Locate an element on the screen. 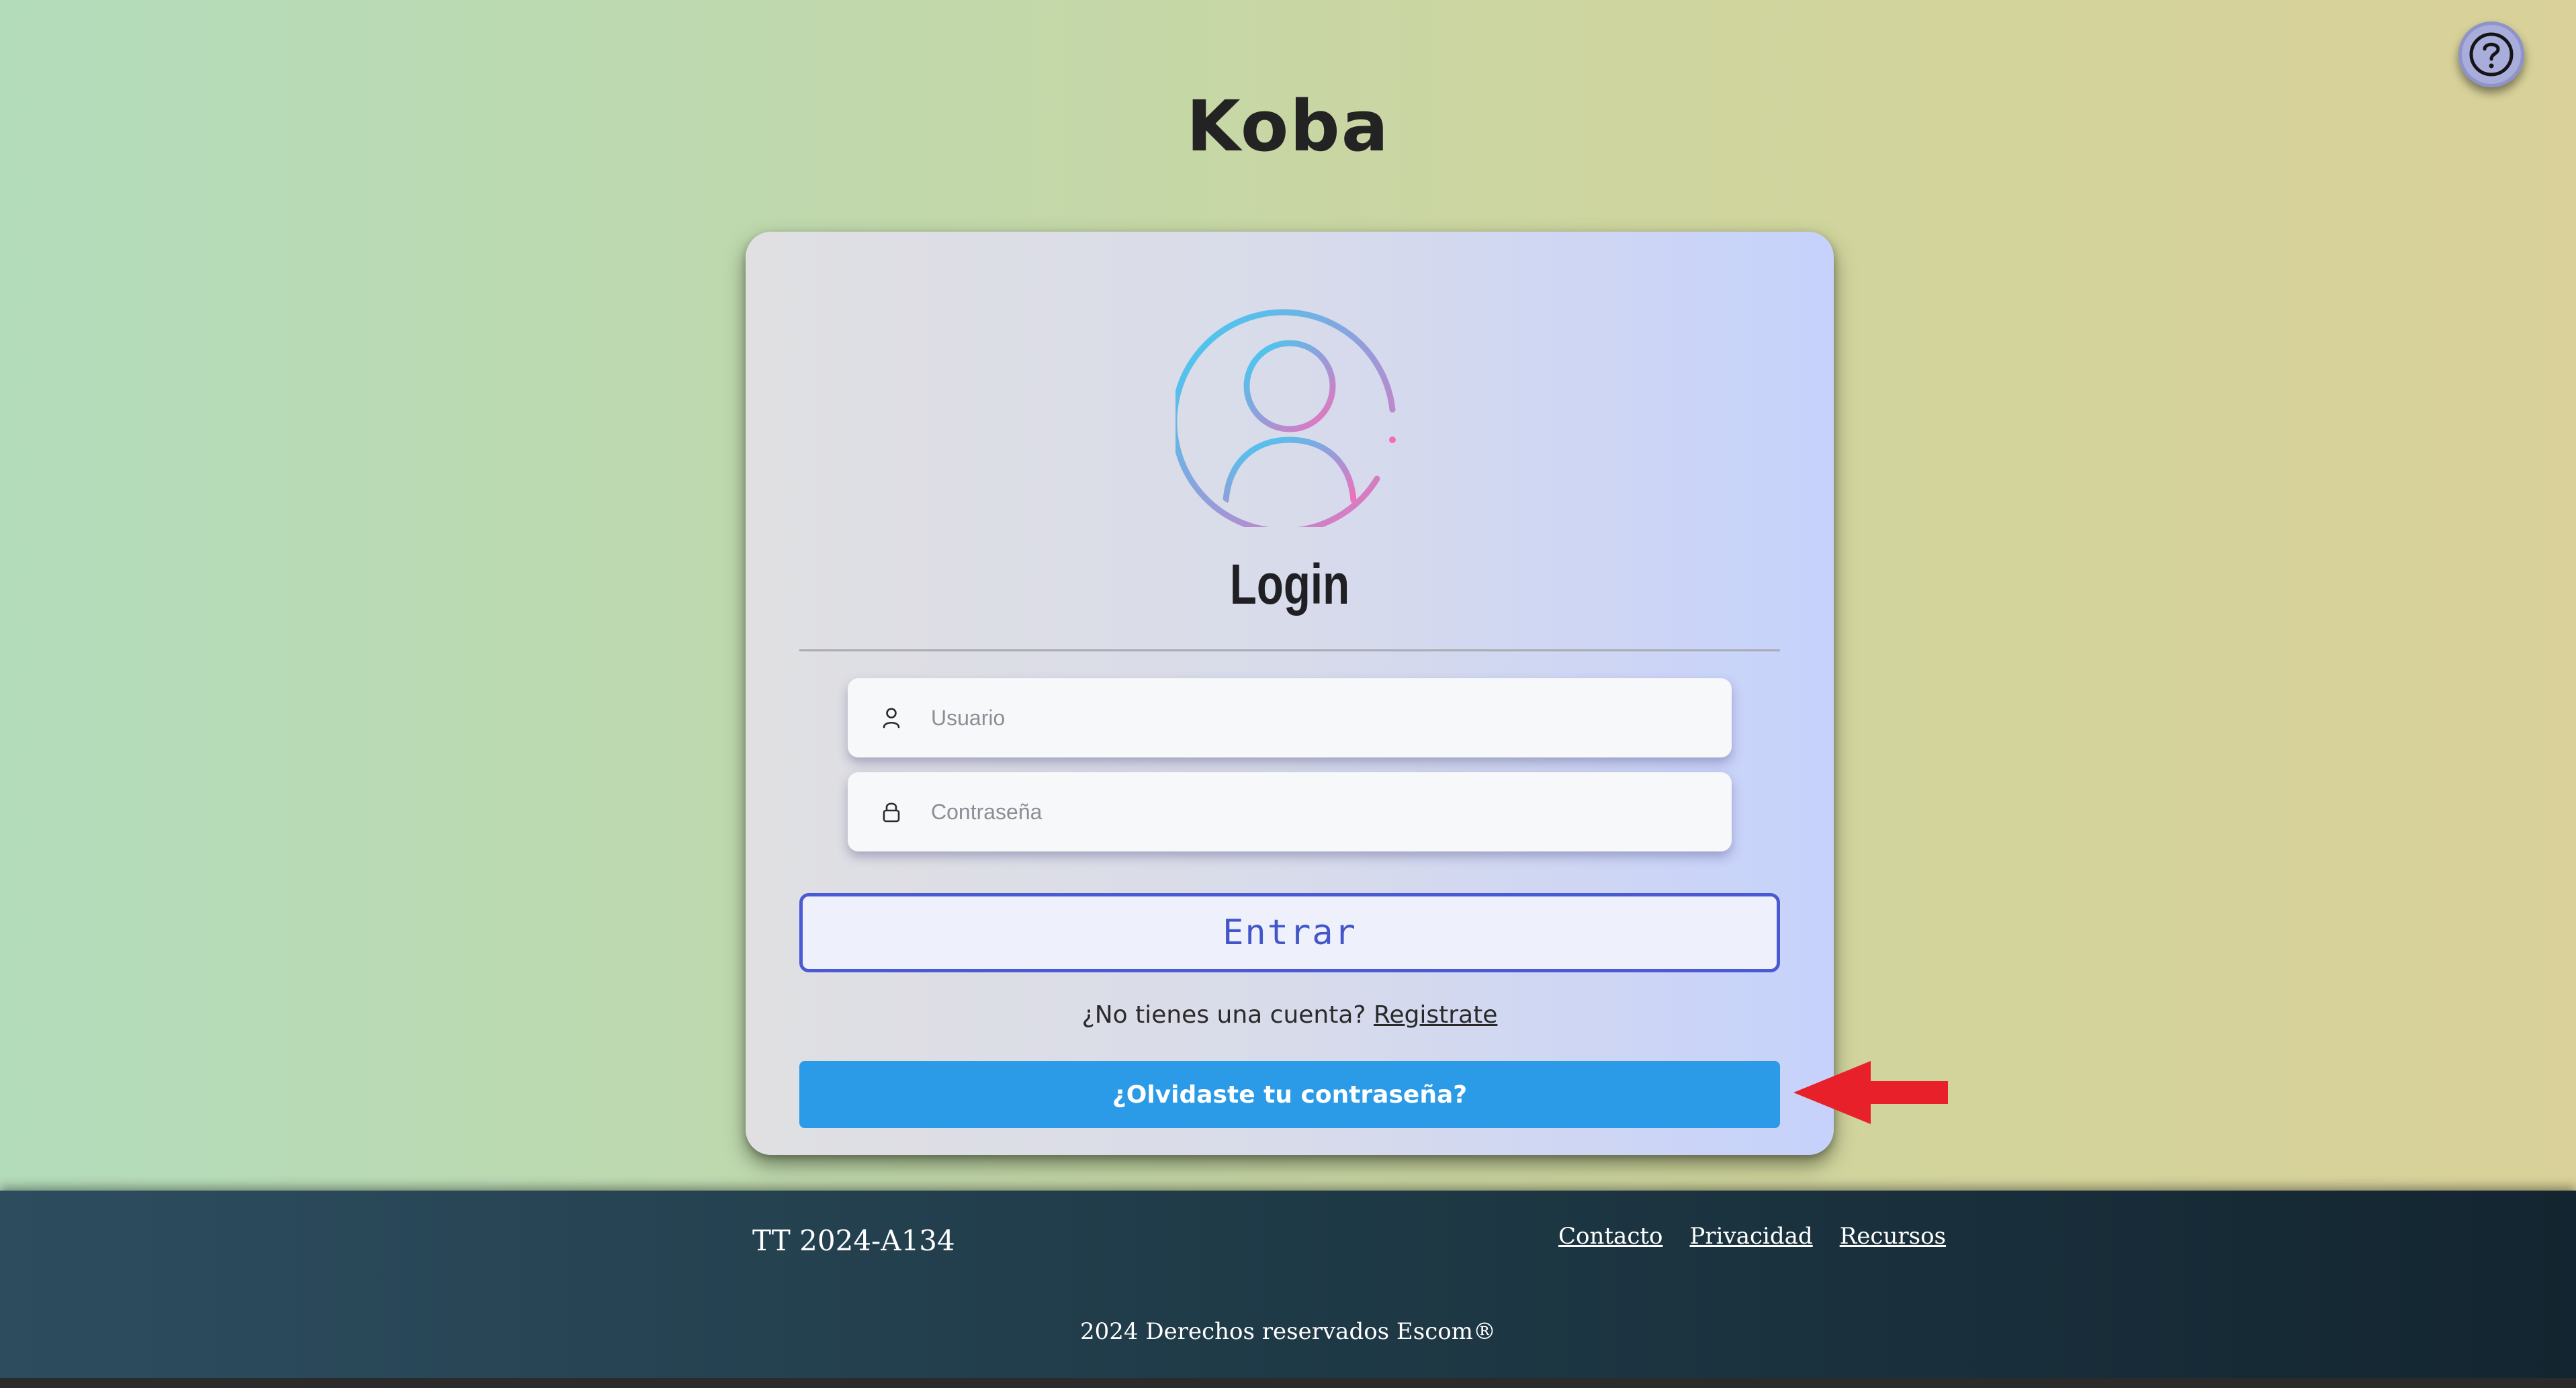 The height and width of the screenshot is (1388, 2576). login-heading: Login is located at coordinates (1290, 584).